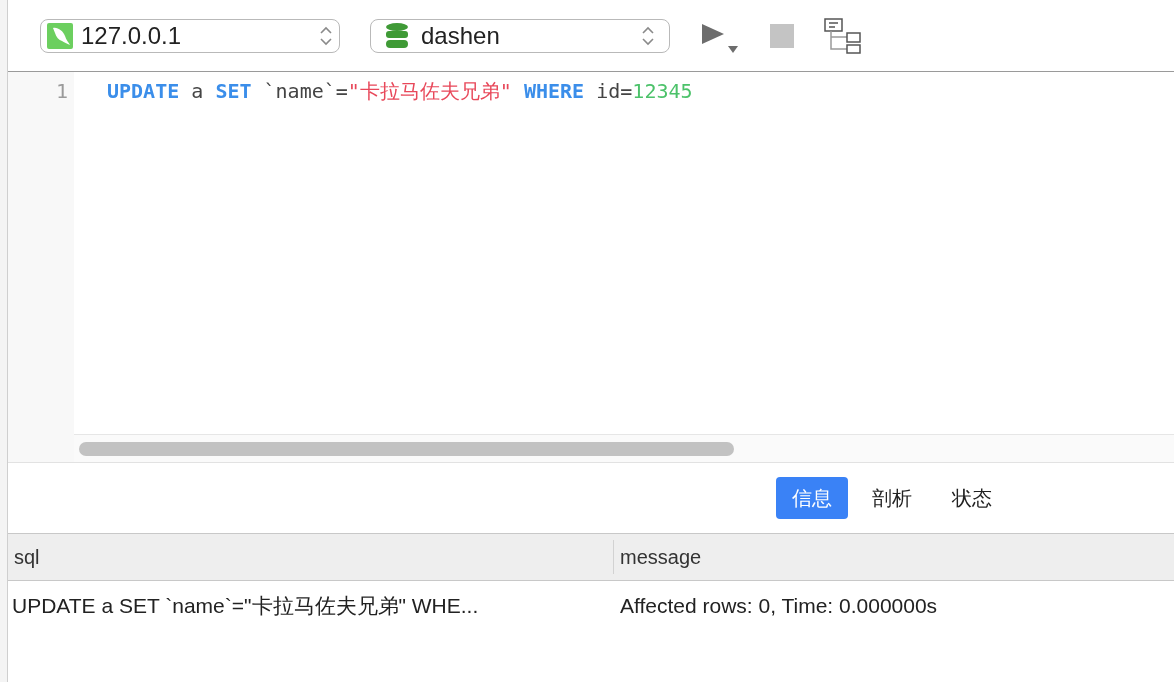  I want to click on line-number: 1, so click(61, 91).